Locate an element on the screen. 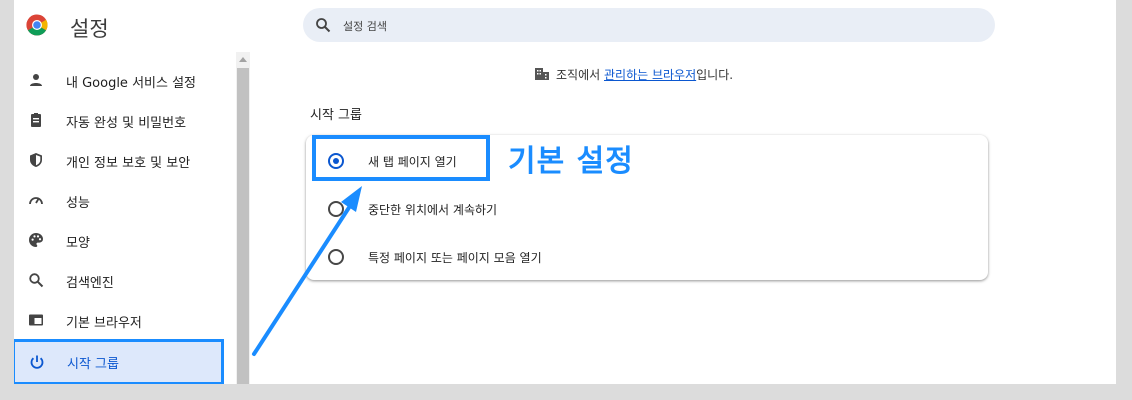  top-bar: 설정 is located at coordinates (565, 26).